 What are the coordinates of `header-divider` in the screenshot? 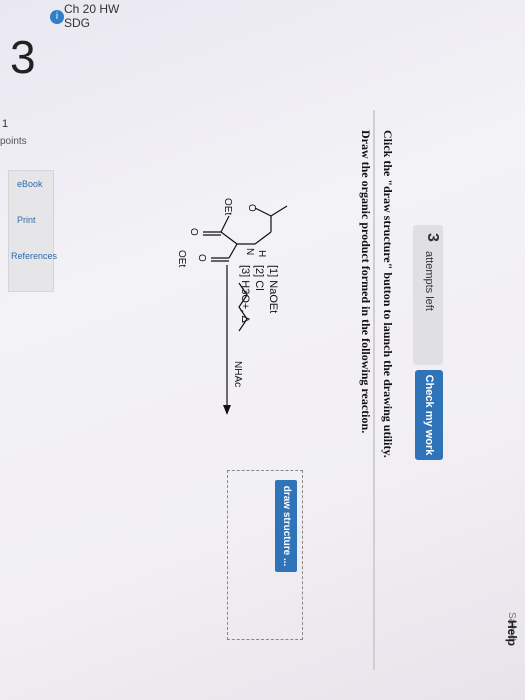 It's located at (374, 390).